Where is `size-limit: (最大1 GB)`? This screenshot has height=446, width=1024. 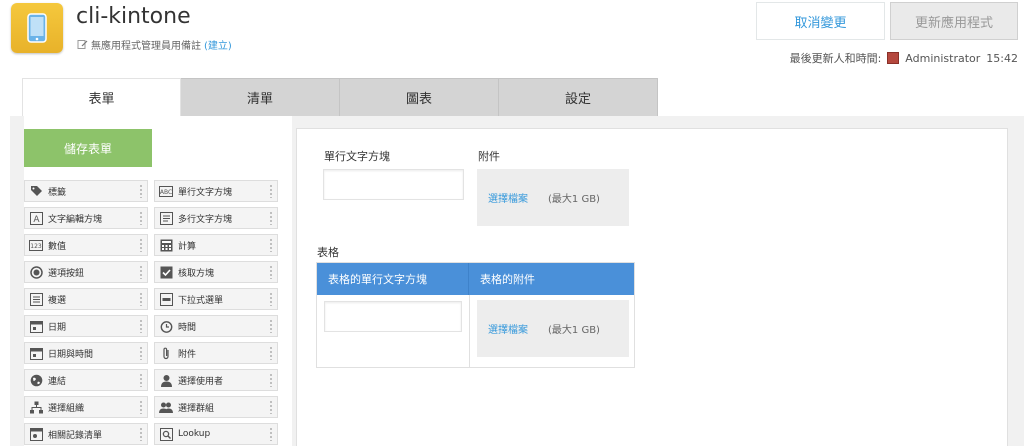 size-limit: (最大1 GB) is located at coordinates (574, 199).